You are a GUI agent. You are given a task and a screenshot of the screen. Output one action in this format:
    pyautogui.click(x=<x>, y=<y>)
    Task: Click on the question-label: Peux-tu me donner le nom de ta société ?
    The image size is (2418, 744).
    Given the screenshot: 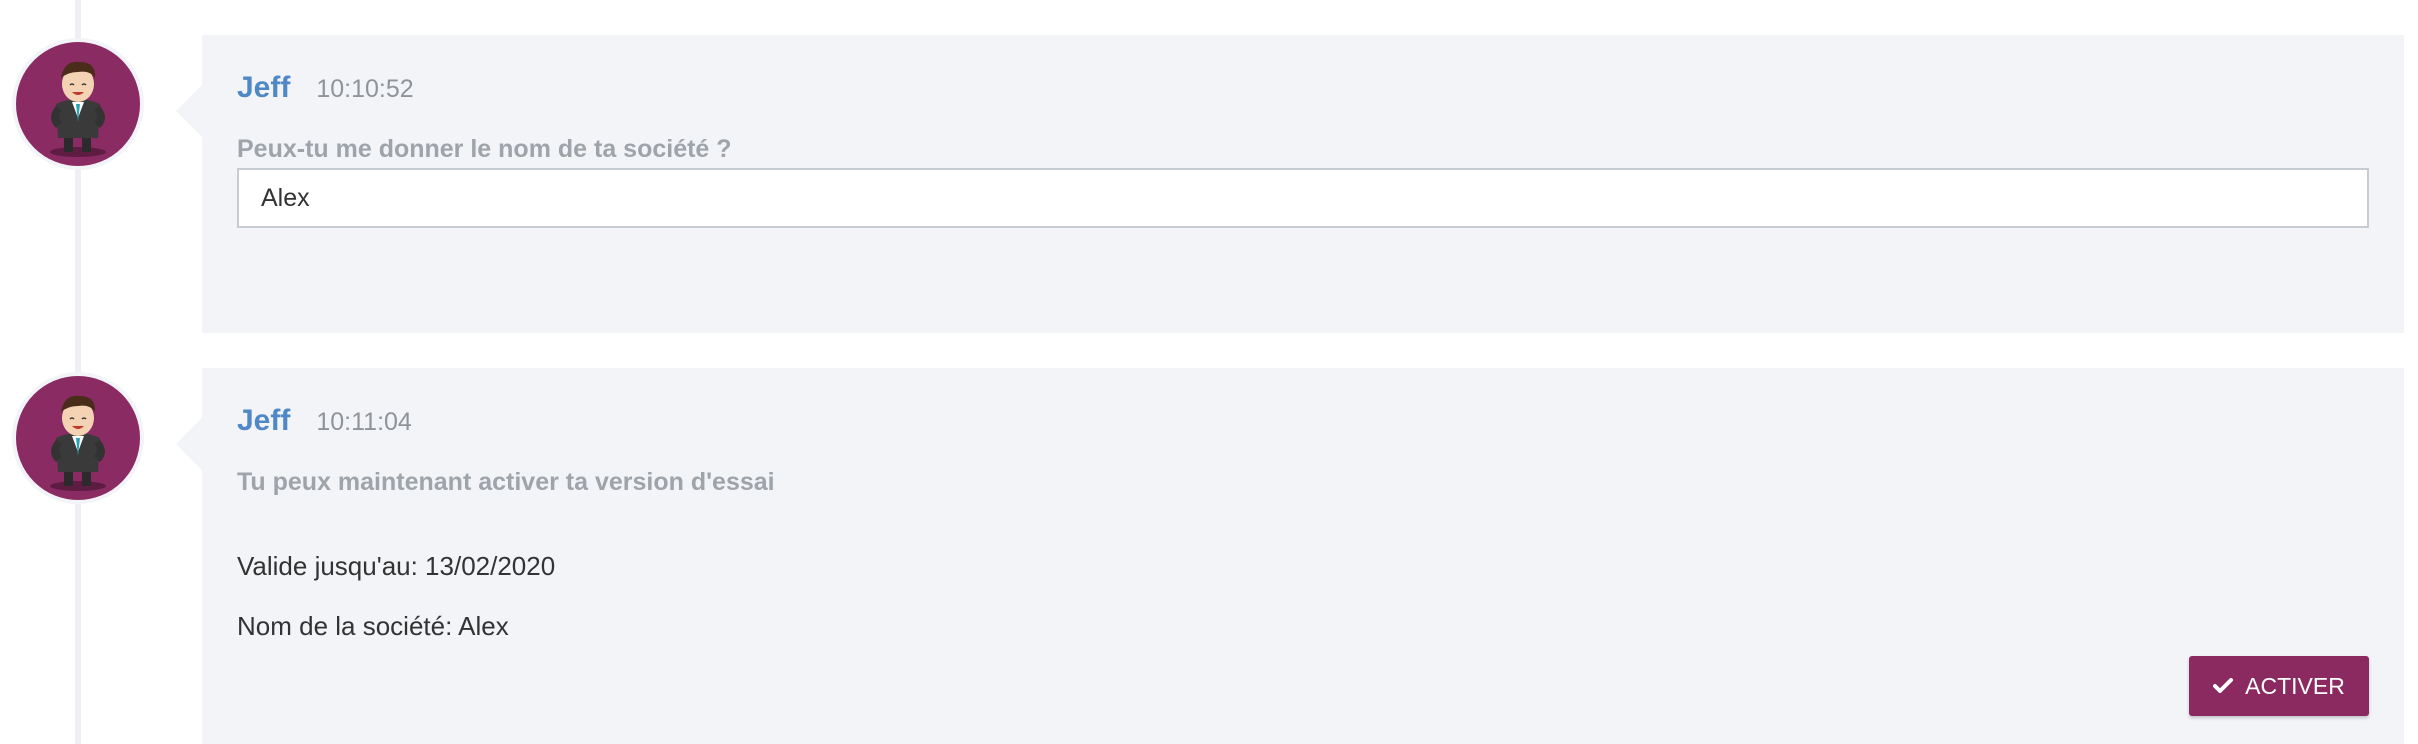 What is the action you would take?
    pyautogui.click(x=484, y=149)
    